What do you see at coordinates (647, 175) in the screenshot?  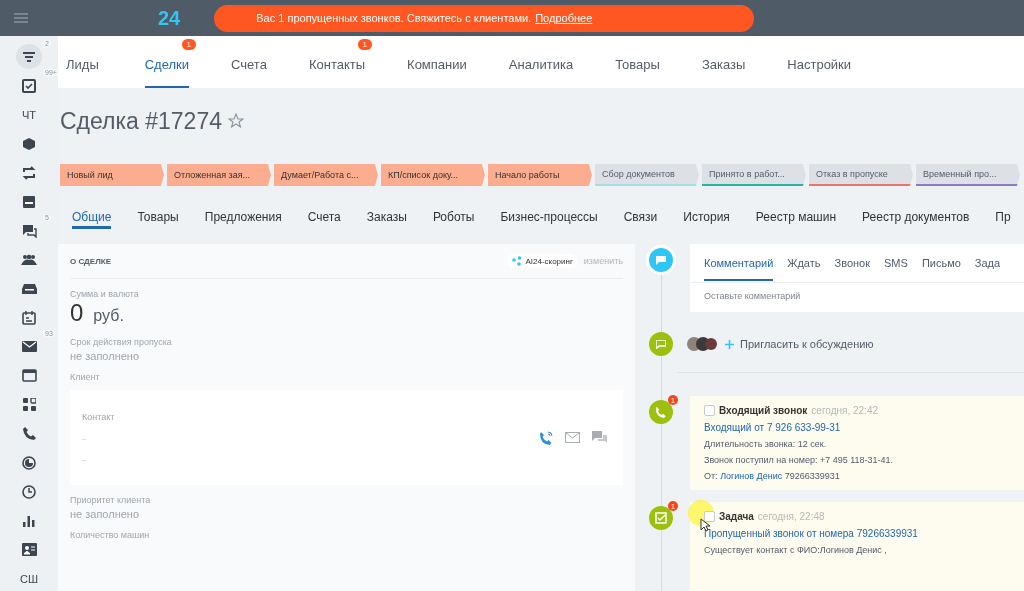 I see `stage-step: Сбор документов` at bounding box center [647, 175].